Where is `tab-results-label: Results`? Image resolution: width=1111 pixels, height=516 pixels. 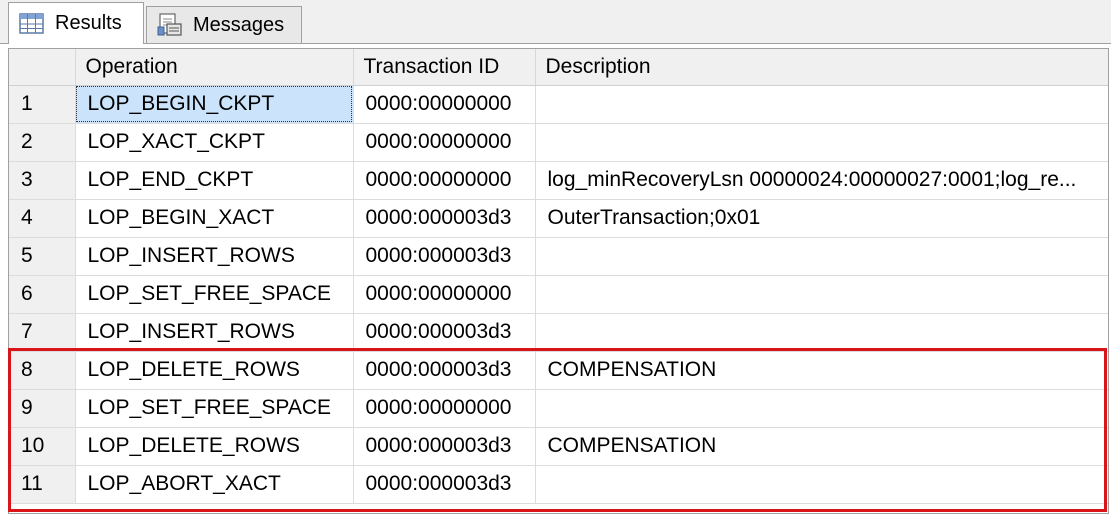
tab-results-label: Results is located at coordinates (88, 23).